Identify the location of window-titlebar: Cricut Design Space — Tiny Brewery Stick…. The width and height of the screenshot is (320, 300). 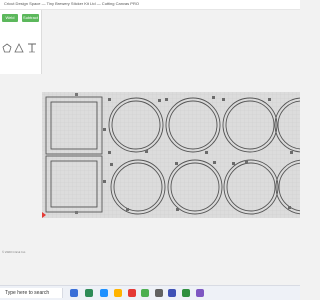
(150, 5).